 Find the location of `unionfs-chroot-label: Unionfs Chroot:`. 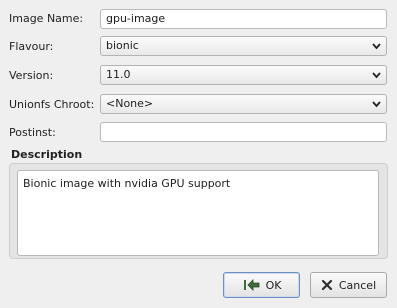

unionfs-chroot-label: Unionfs Chroot: is located at coordinates (52, 104).